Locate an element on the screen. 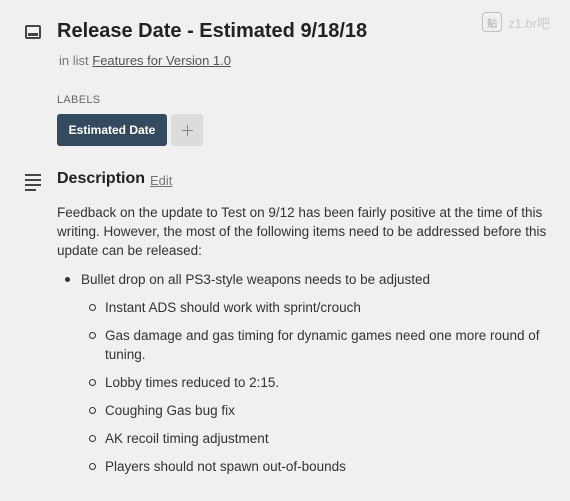 This screenshot has width=570, height=501. list-info: in list Features for Version 1.0 is located at coordinates (145, 60).